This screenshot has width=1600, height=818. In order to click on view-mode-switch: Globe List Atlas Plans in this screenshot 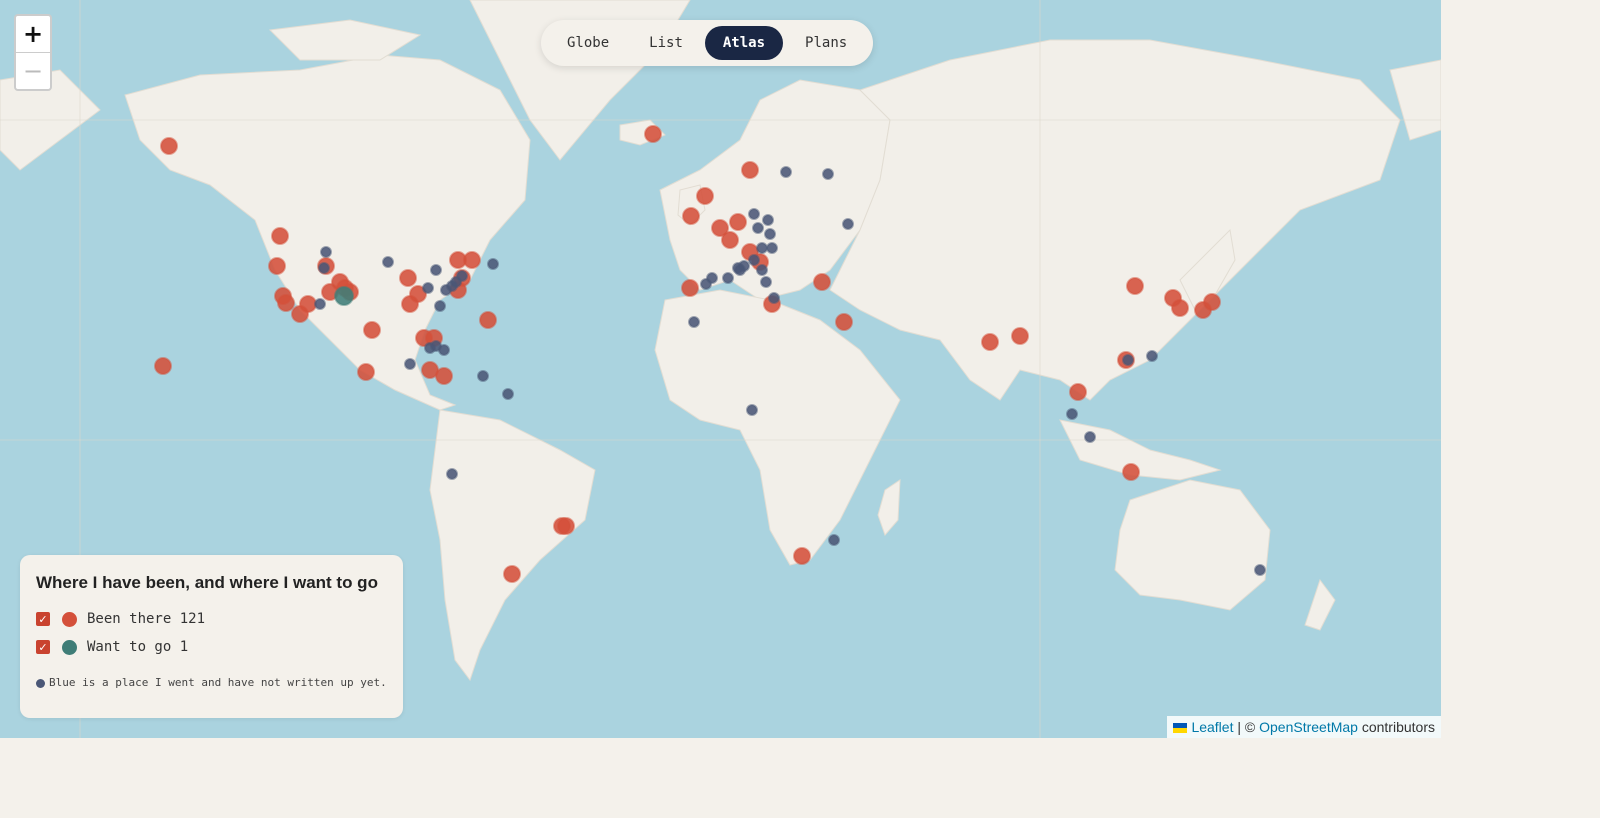, I will do `click(707, 43)`.